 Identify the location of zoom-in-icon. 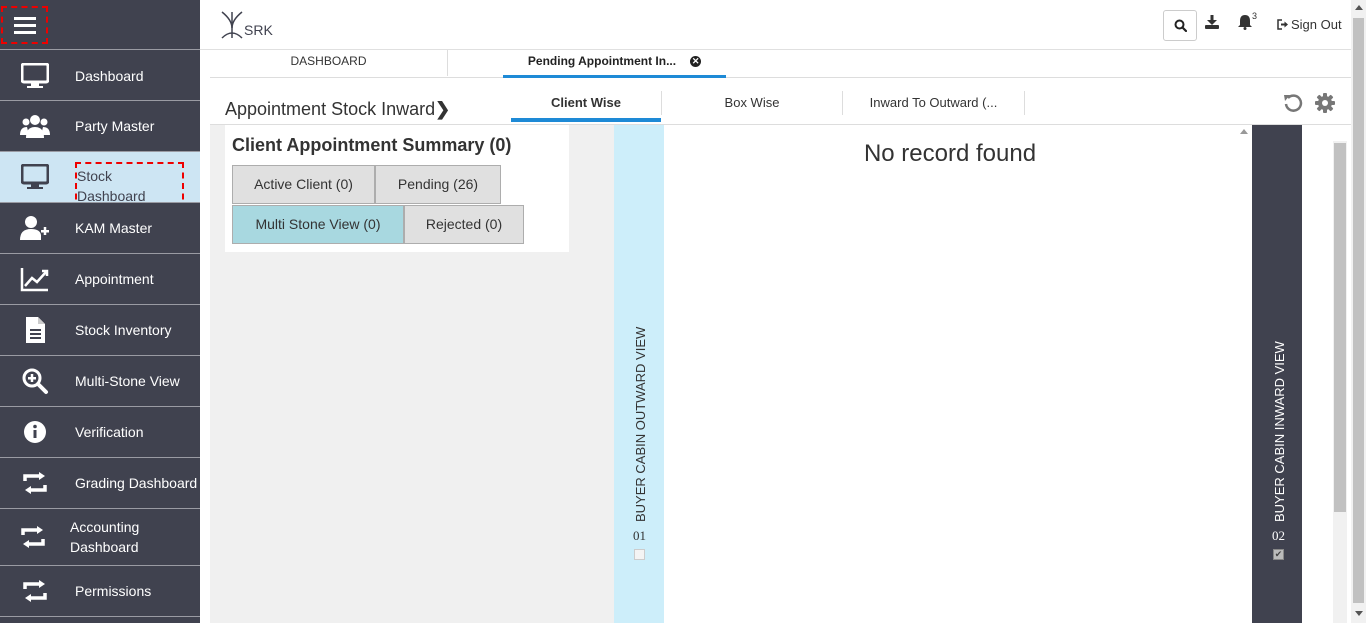
(35, 381).